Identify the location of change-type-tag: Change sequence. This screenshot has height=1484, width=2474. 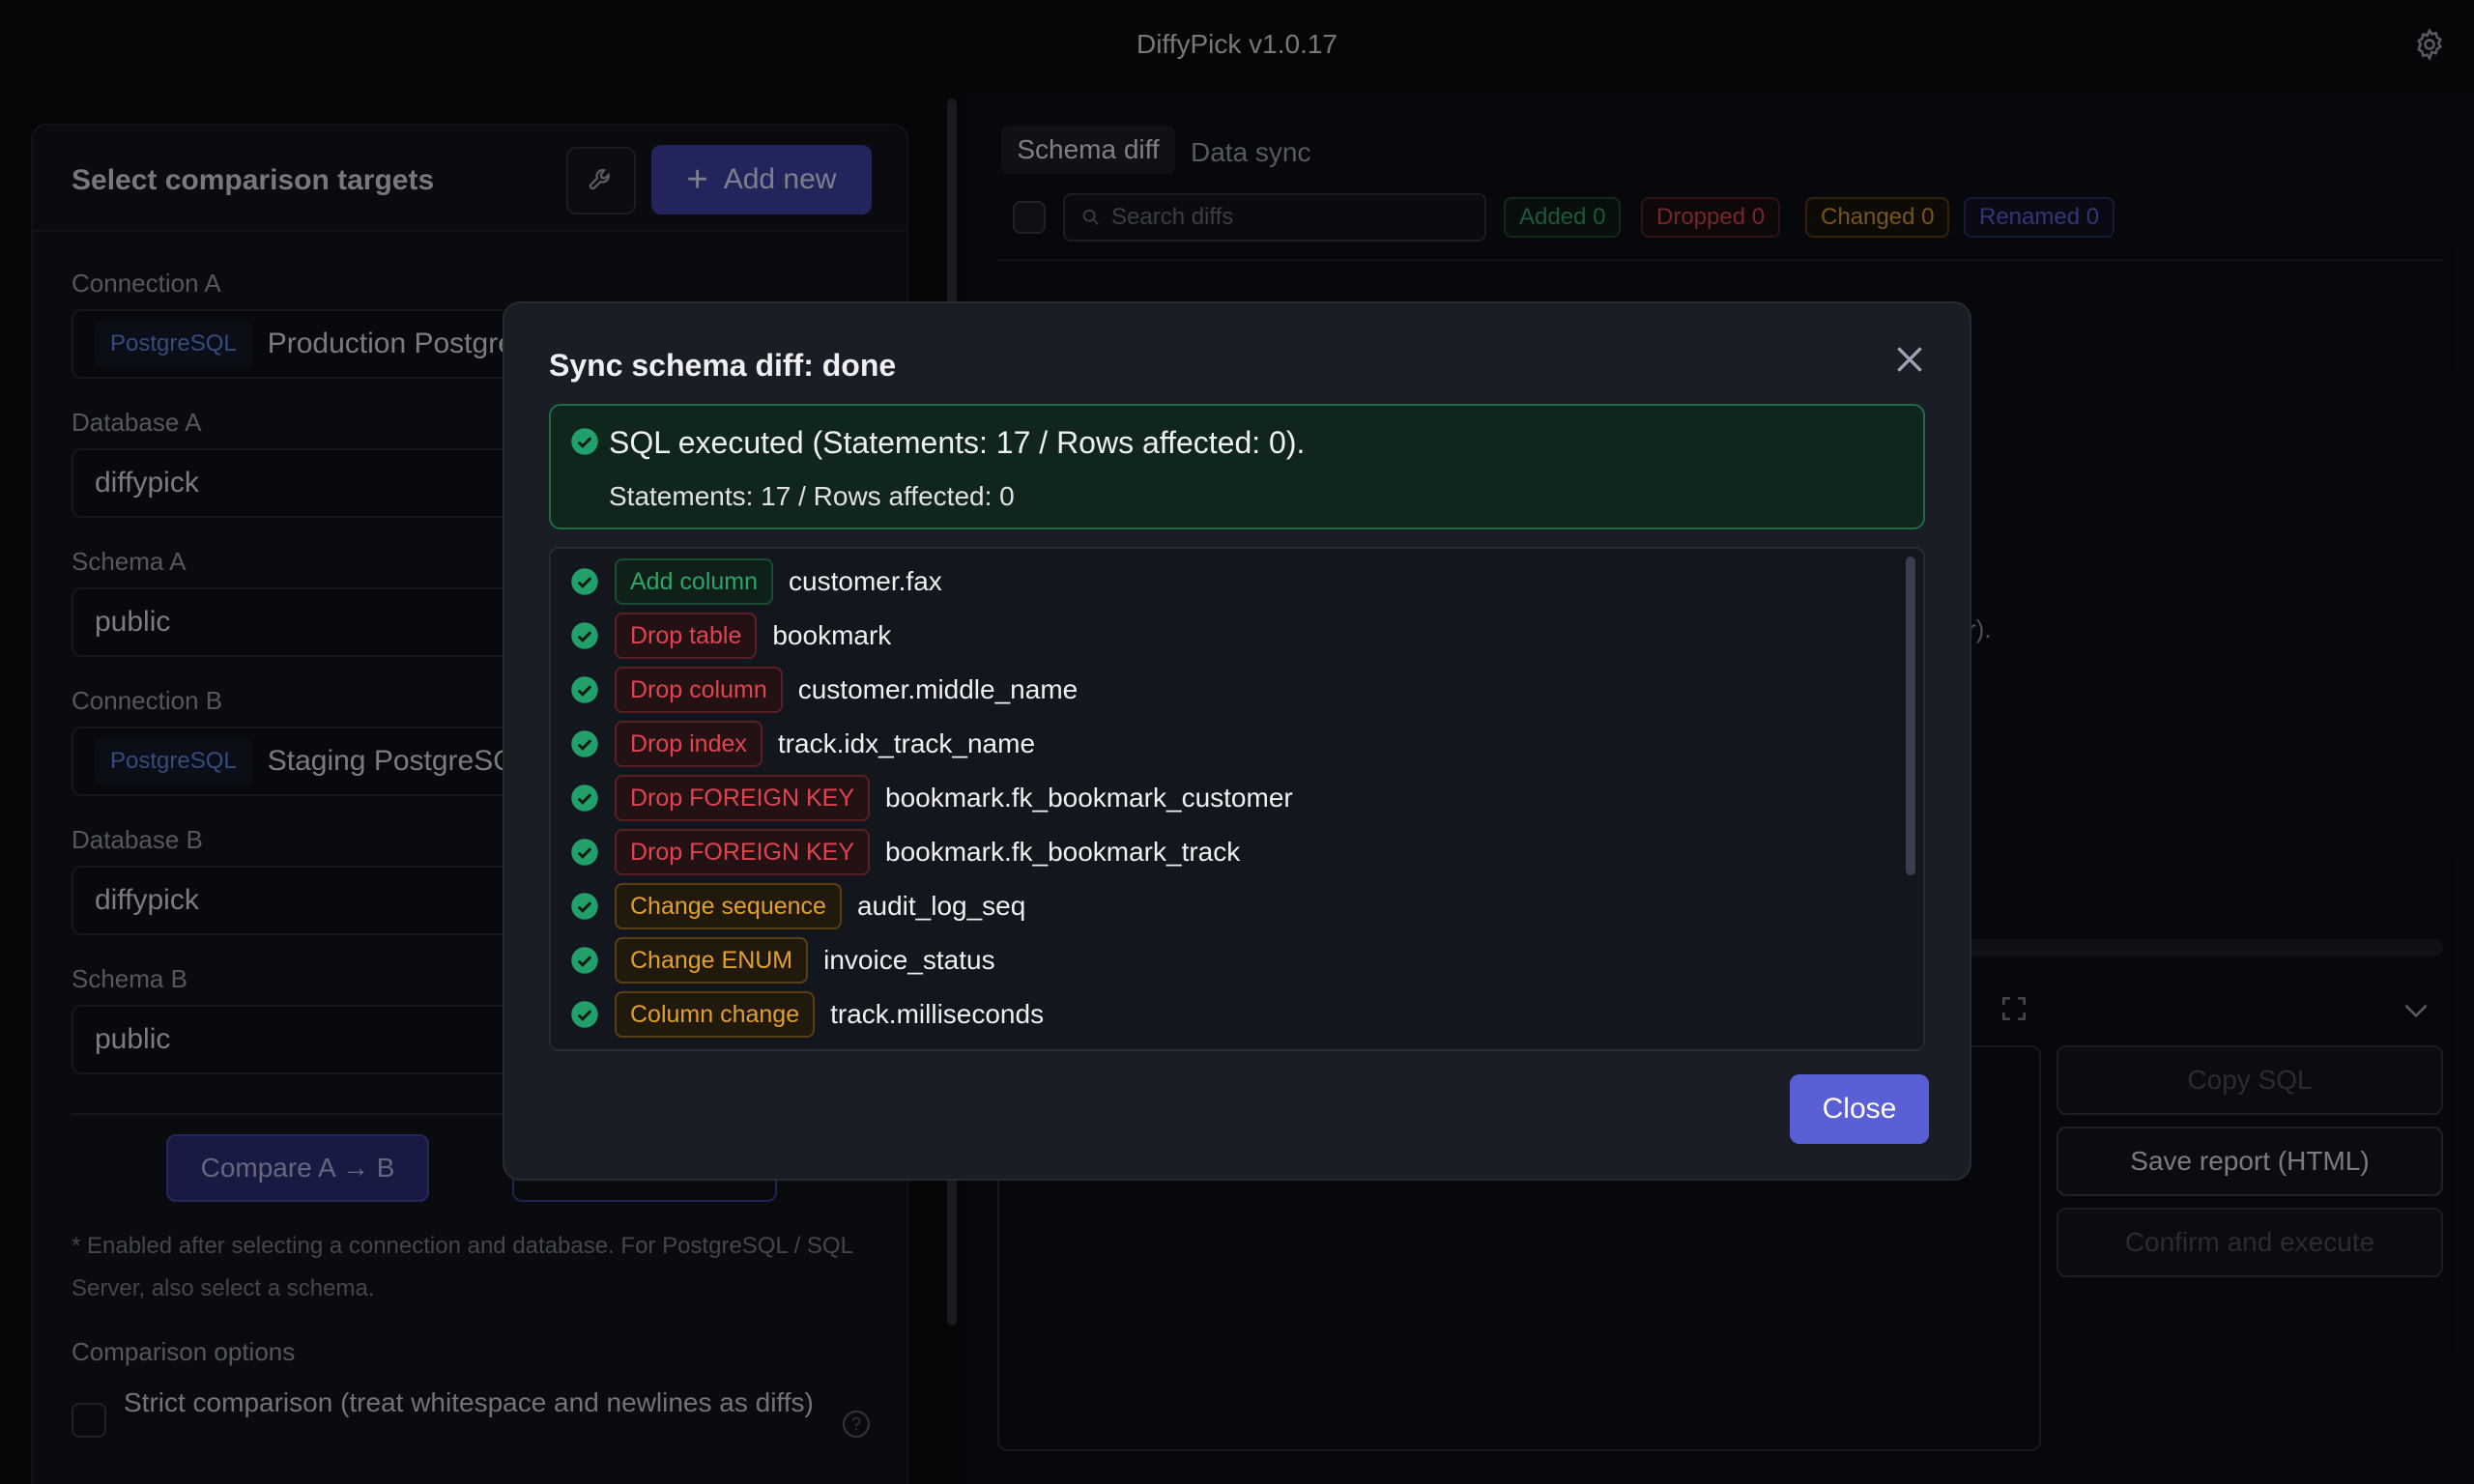
(729, 906).